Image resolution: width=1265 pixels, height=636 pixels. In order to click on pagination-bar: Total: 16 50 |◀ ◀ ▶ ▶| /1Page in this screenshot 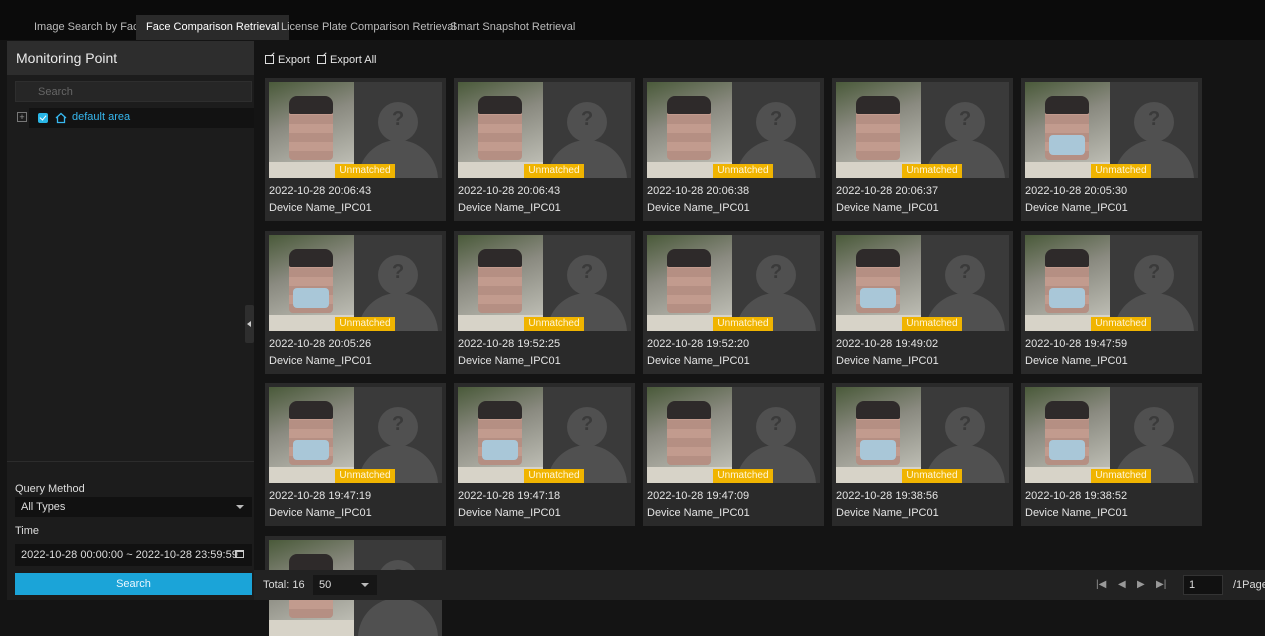, I will do `click(759, 585)`.